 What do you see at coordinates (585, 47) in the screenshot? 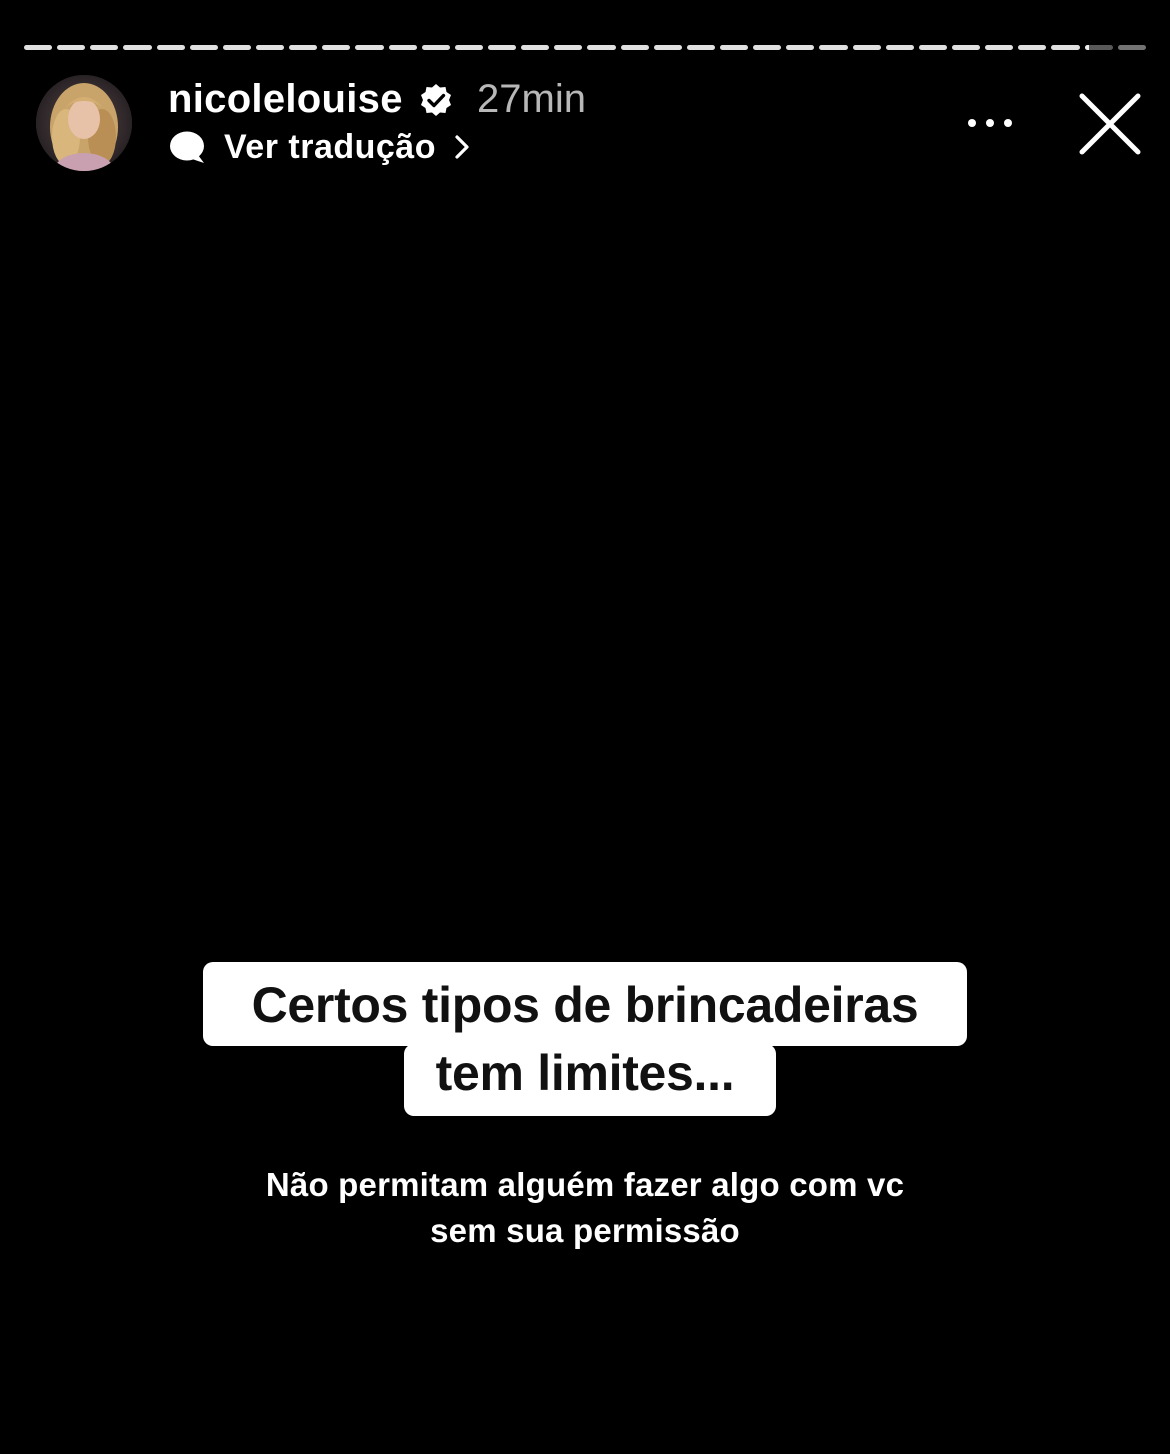
I see `story-progress-bar` at bounding box center [585, 47].